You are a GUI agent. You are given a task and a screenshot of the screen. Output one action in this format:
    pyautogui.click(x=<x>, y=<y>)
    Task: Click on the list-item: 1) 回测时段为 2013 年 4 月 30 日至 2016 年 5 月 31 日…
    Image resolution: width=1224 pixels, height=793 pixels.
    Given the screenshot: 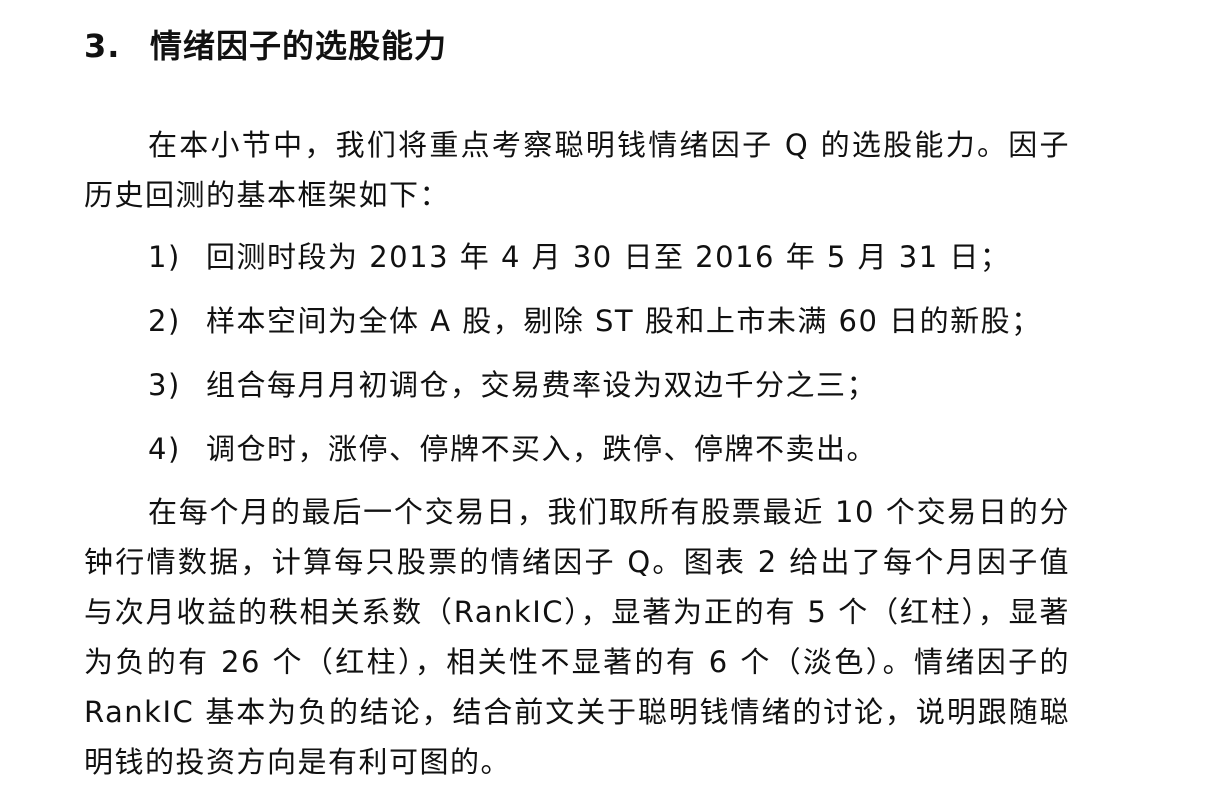 What is the action you would take?
    pyautogui.click(x=608, y=264)
    